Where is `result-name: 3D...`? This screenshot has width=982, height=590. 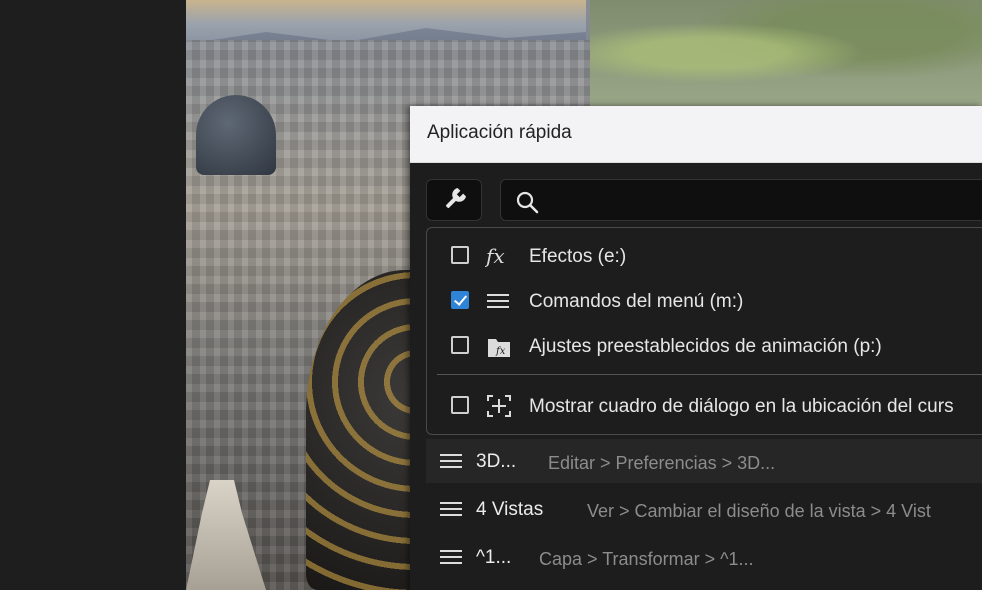
result-name: 3D... is located at coordinates (496, 461).